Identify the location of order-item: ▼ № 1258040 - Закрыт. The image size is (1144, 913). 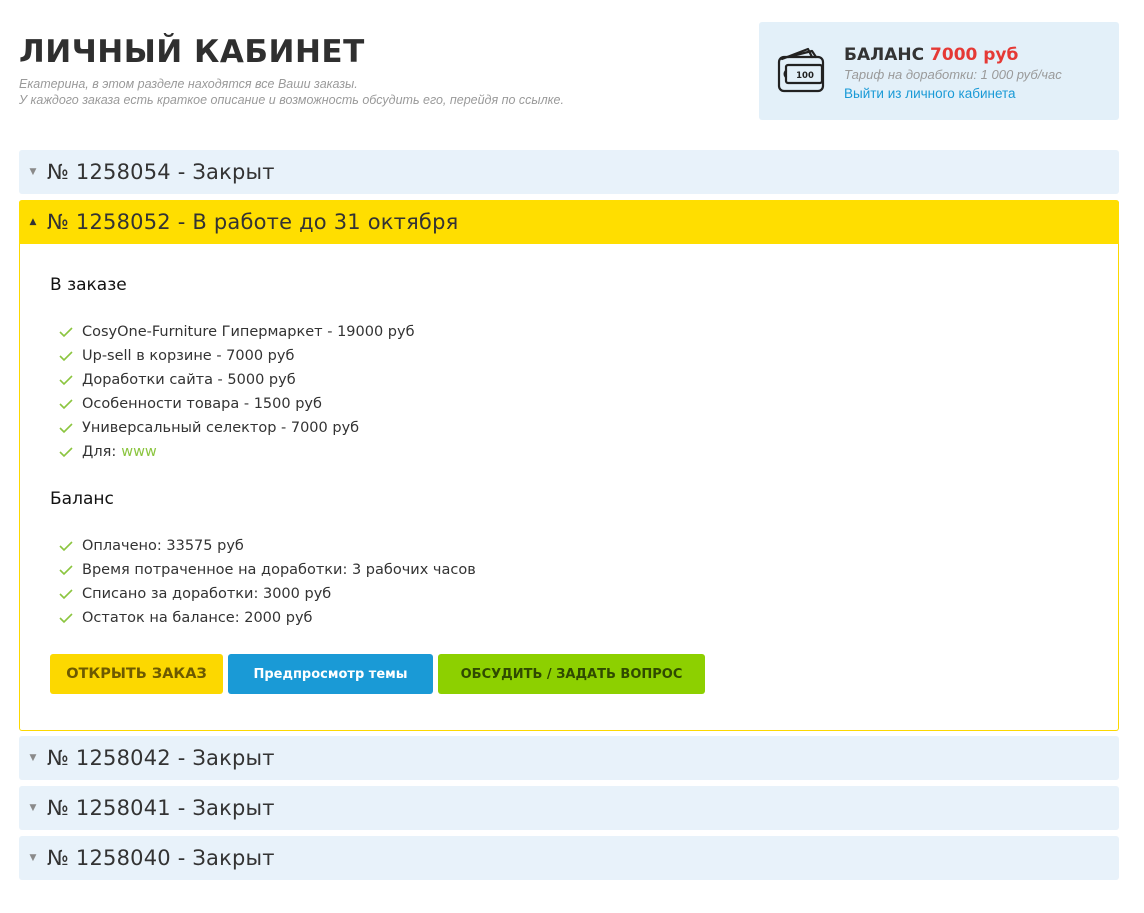
(569, 858).